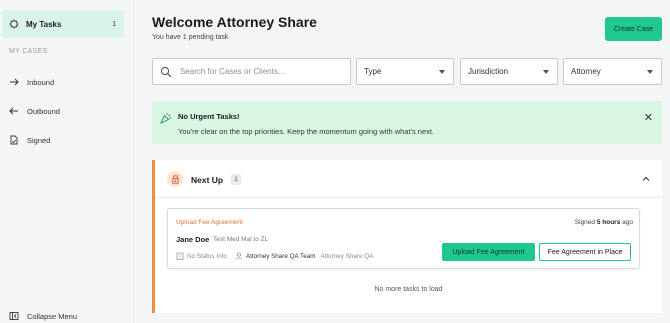  I want to click on signed-time: Signed 5 hours ago, so click(604, 222).